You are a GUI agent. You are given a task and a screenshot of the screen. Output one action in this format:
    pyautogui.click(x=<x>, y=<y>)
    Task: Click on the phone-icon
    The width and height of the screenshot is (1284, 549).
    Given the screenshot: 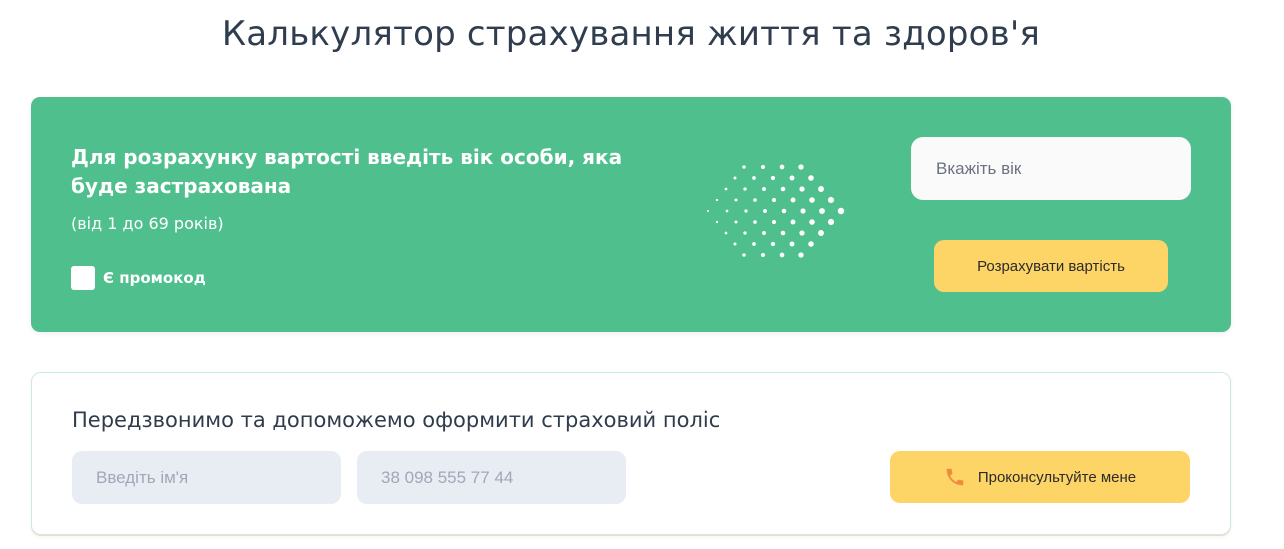 What is the action you would take?
    pyautogui.click(x=955, y=477)
    